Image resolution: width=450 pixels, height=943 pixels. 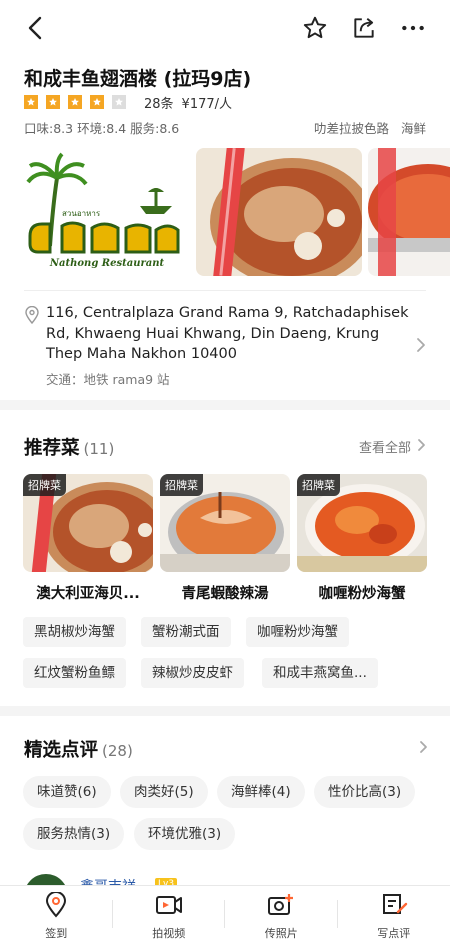 What do you see at coordinates (297, 632) in the screenshot?
I see `dish-chip: 咖喱粉炒海蟹` at bounding box center [297, 632].